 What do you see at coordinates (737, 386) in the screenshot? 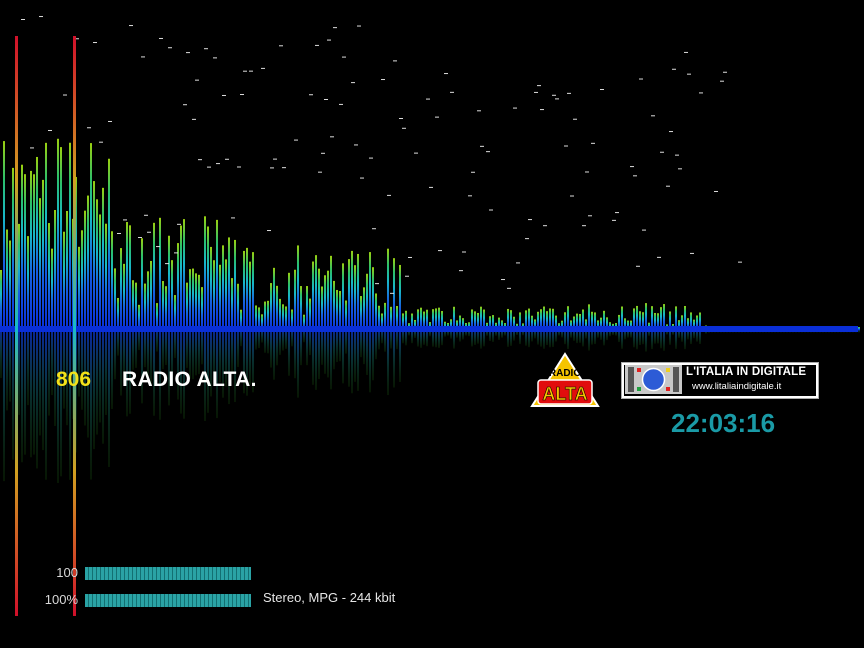
I see `italia-digitale-url: www.litaliaindigitale.it` at bounding box center [737, 386].